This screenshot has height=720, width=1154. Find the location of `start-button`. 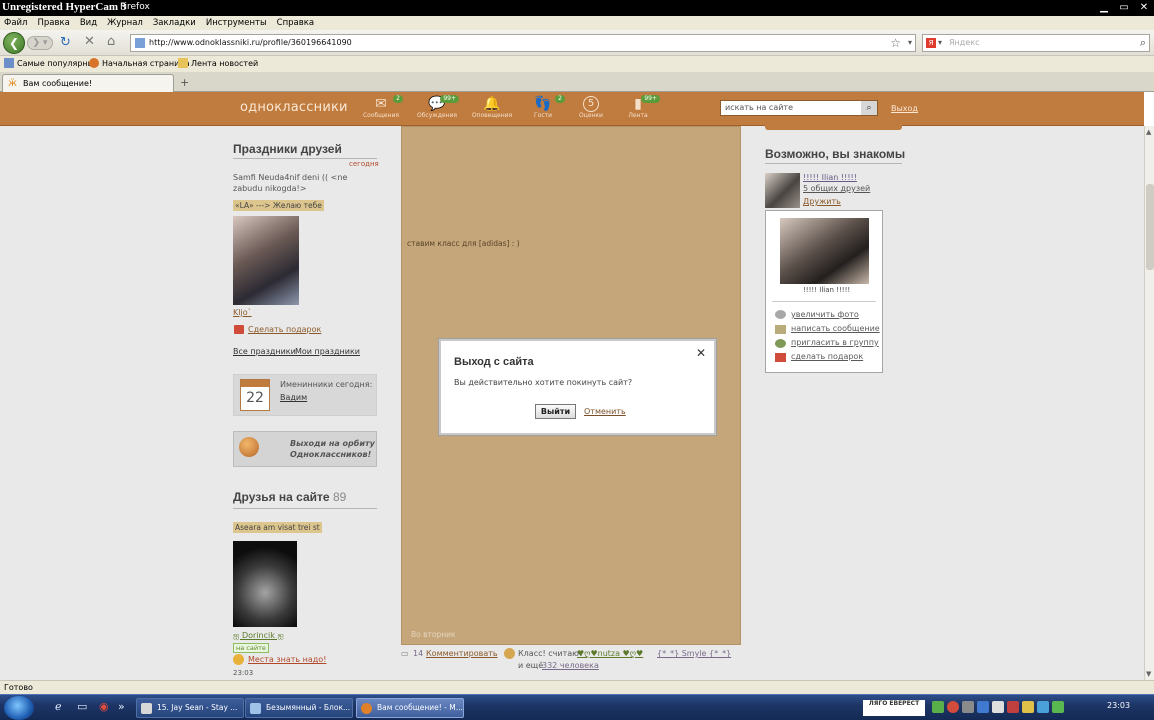

start-button is located at coordinates (19, 708).